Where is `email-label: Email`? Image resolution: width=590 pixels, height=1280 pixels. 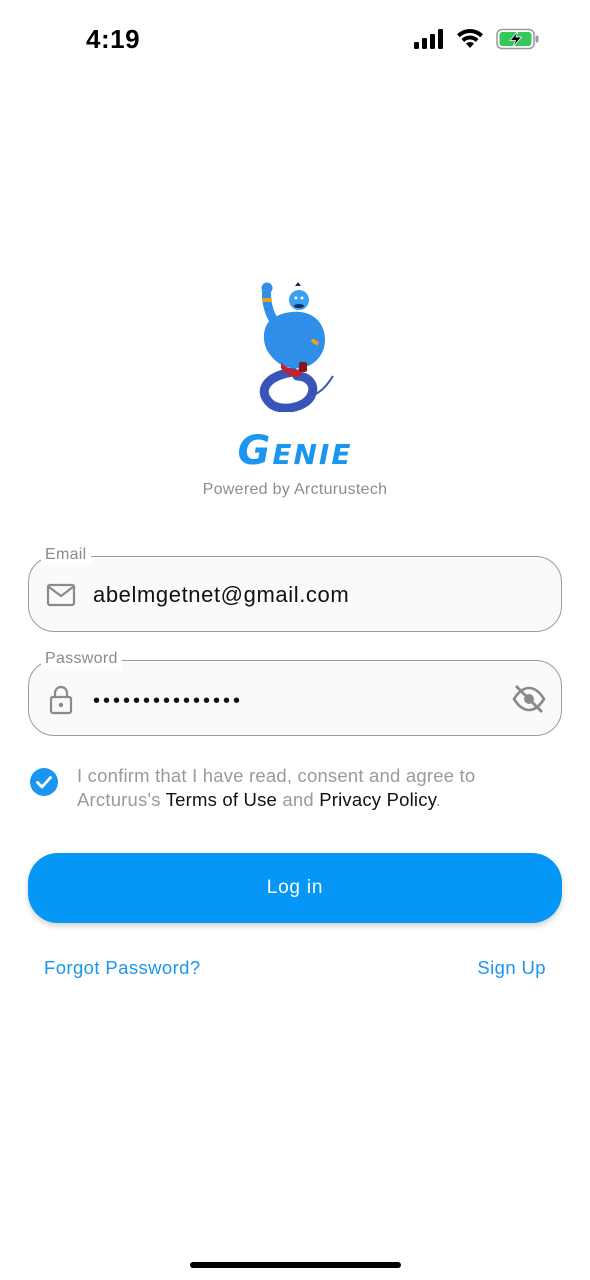 email-label: Email is located at coordinates (66, 555).